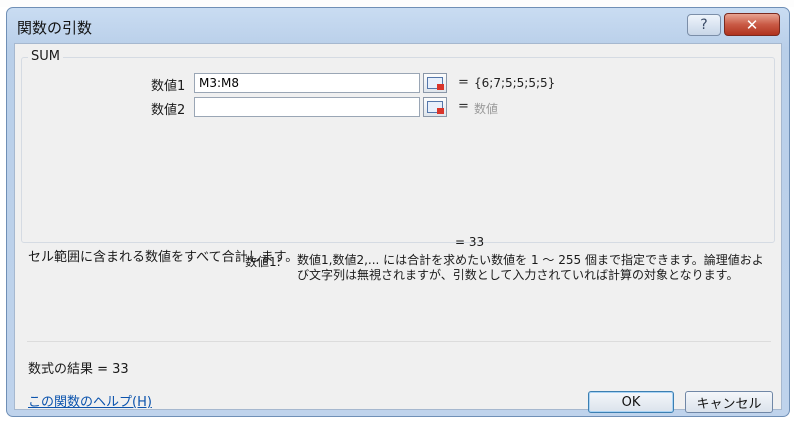  Describe the element at coordinates (463, 82) in the screenshot. I see `arg1-equals: =` at that location.